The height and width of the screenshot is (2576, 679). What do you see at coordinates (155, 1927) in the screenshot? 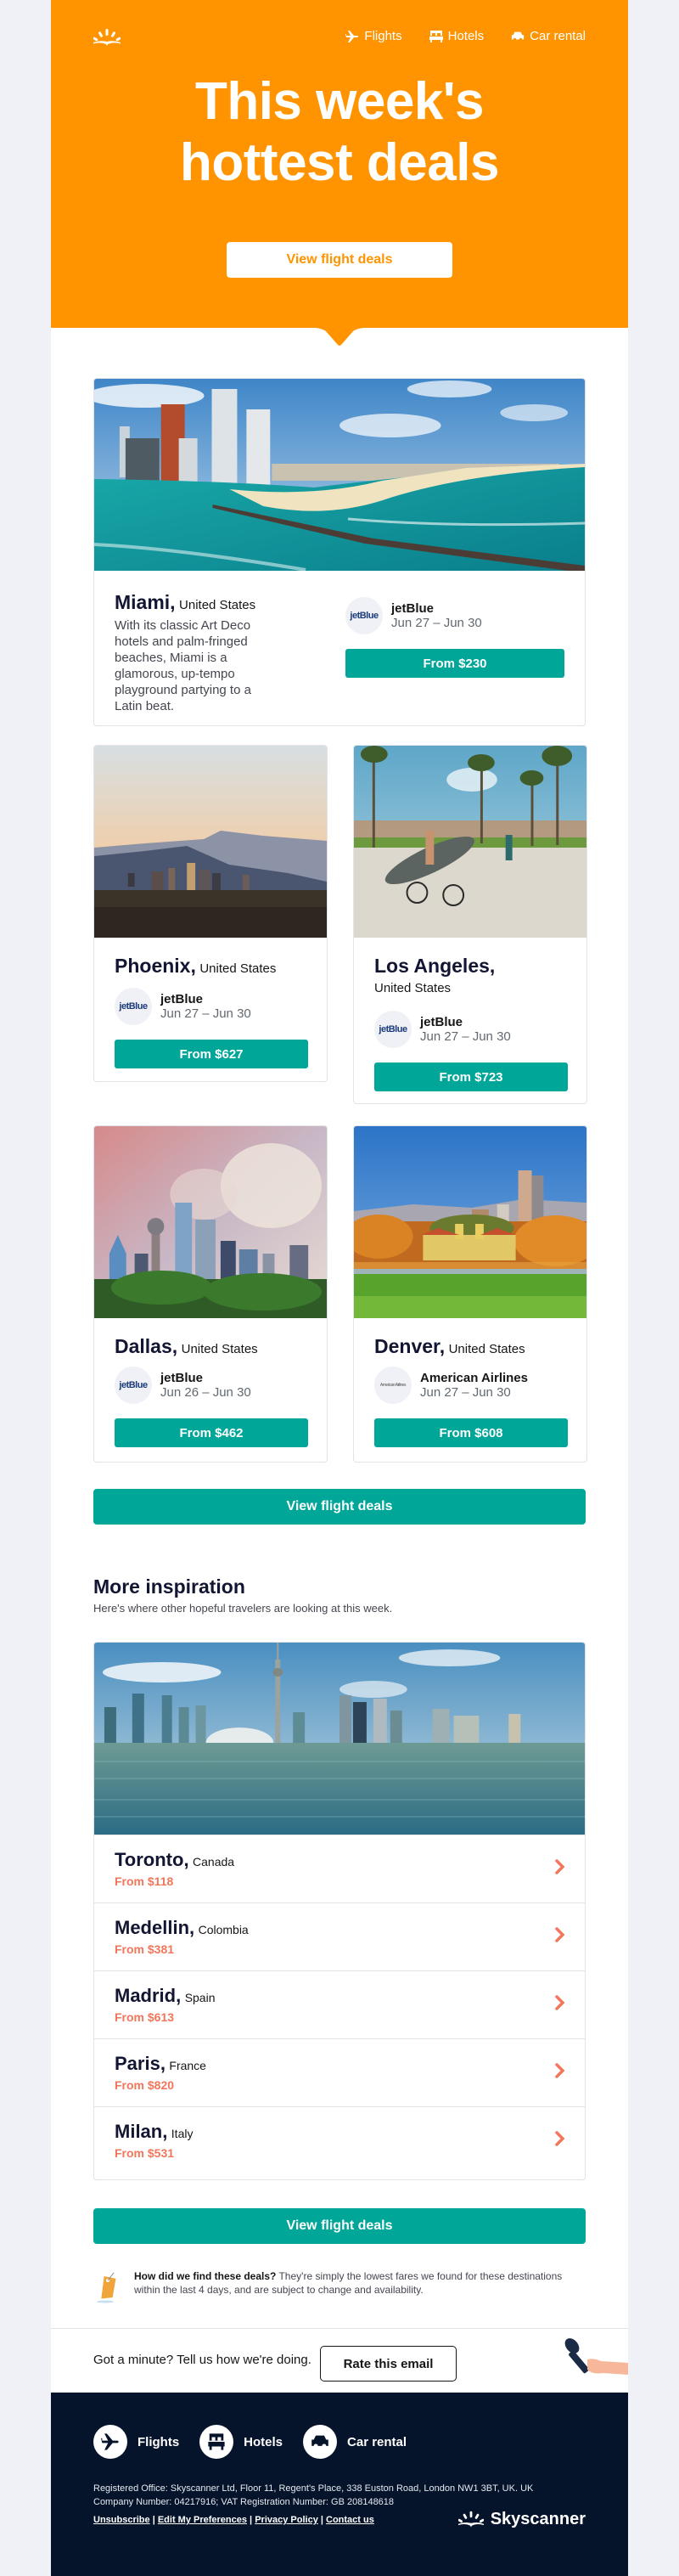
I see `inspiration-city: Medellin,` at bounding box center [155, 1927].